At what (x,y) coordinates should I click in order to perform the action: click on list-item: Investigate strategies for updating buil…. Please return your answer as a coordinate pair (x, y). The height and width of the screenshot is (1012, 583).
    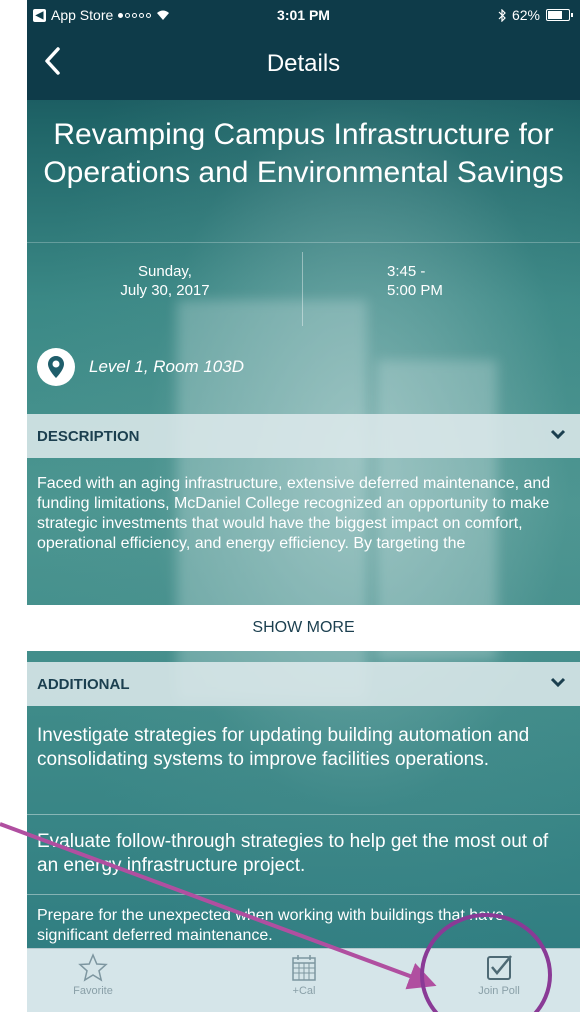
    Looking at the image, I should click on (283, 747).